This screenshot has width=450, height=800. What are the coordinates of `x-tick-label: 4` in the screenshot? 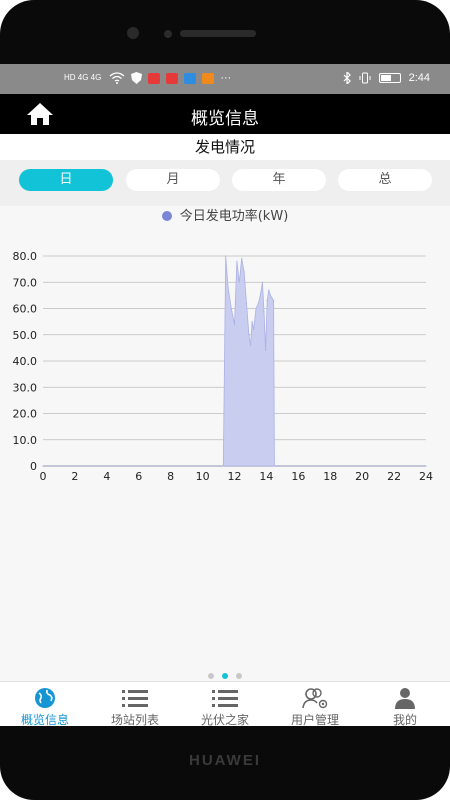 It's located at (106, 476).